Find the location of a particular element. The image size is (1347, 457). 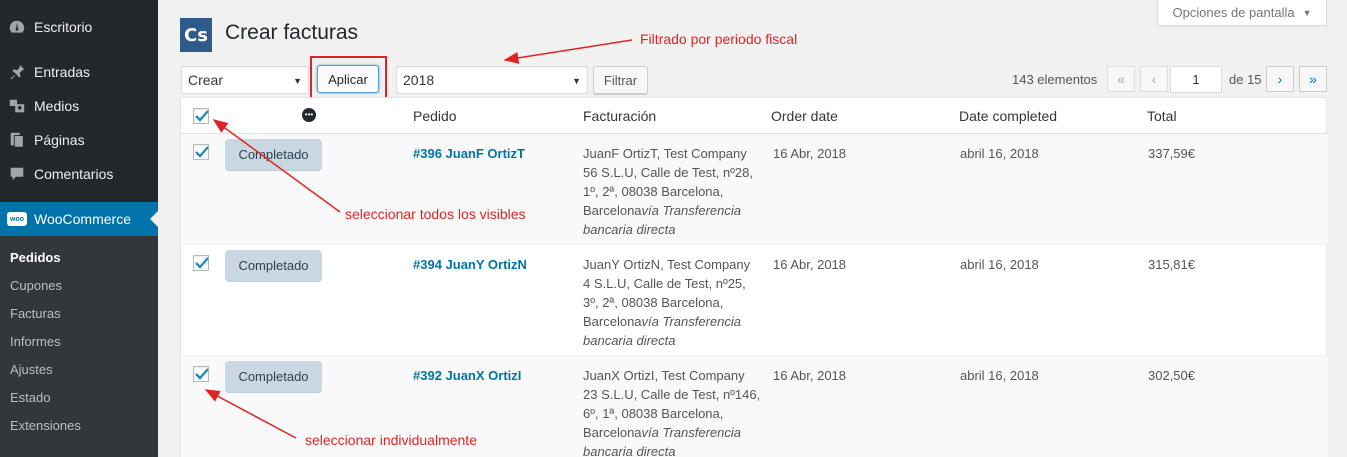

annotation-select-all: seleccionar todos los visibles is located at coordinates (435, 214).